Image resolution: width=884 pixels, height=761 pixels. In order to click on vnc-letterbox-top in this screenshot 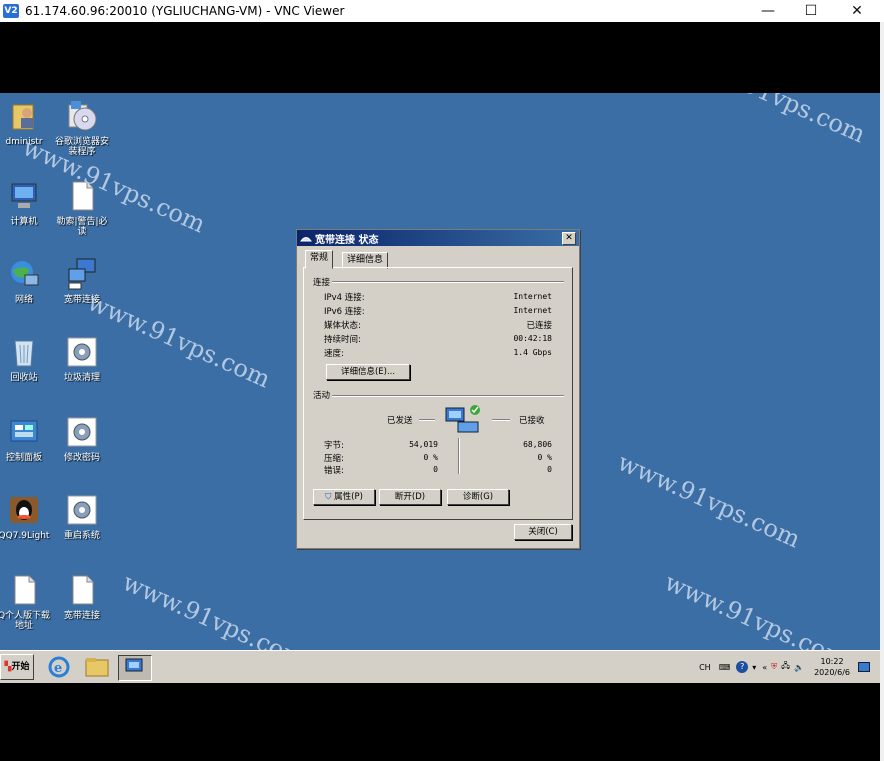, I will do `click(440, 57)`.